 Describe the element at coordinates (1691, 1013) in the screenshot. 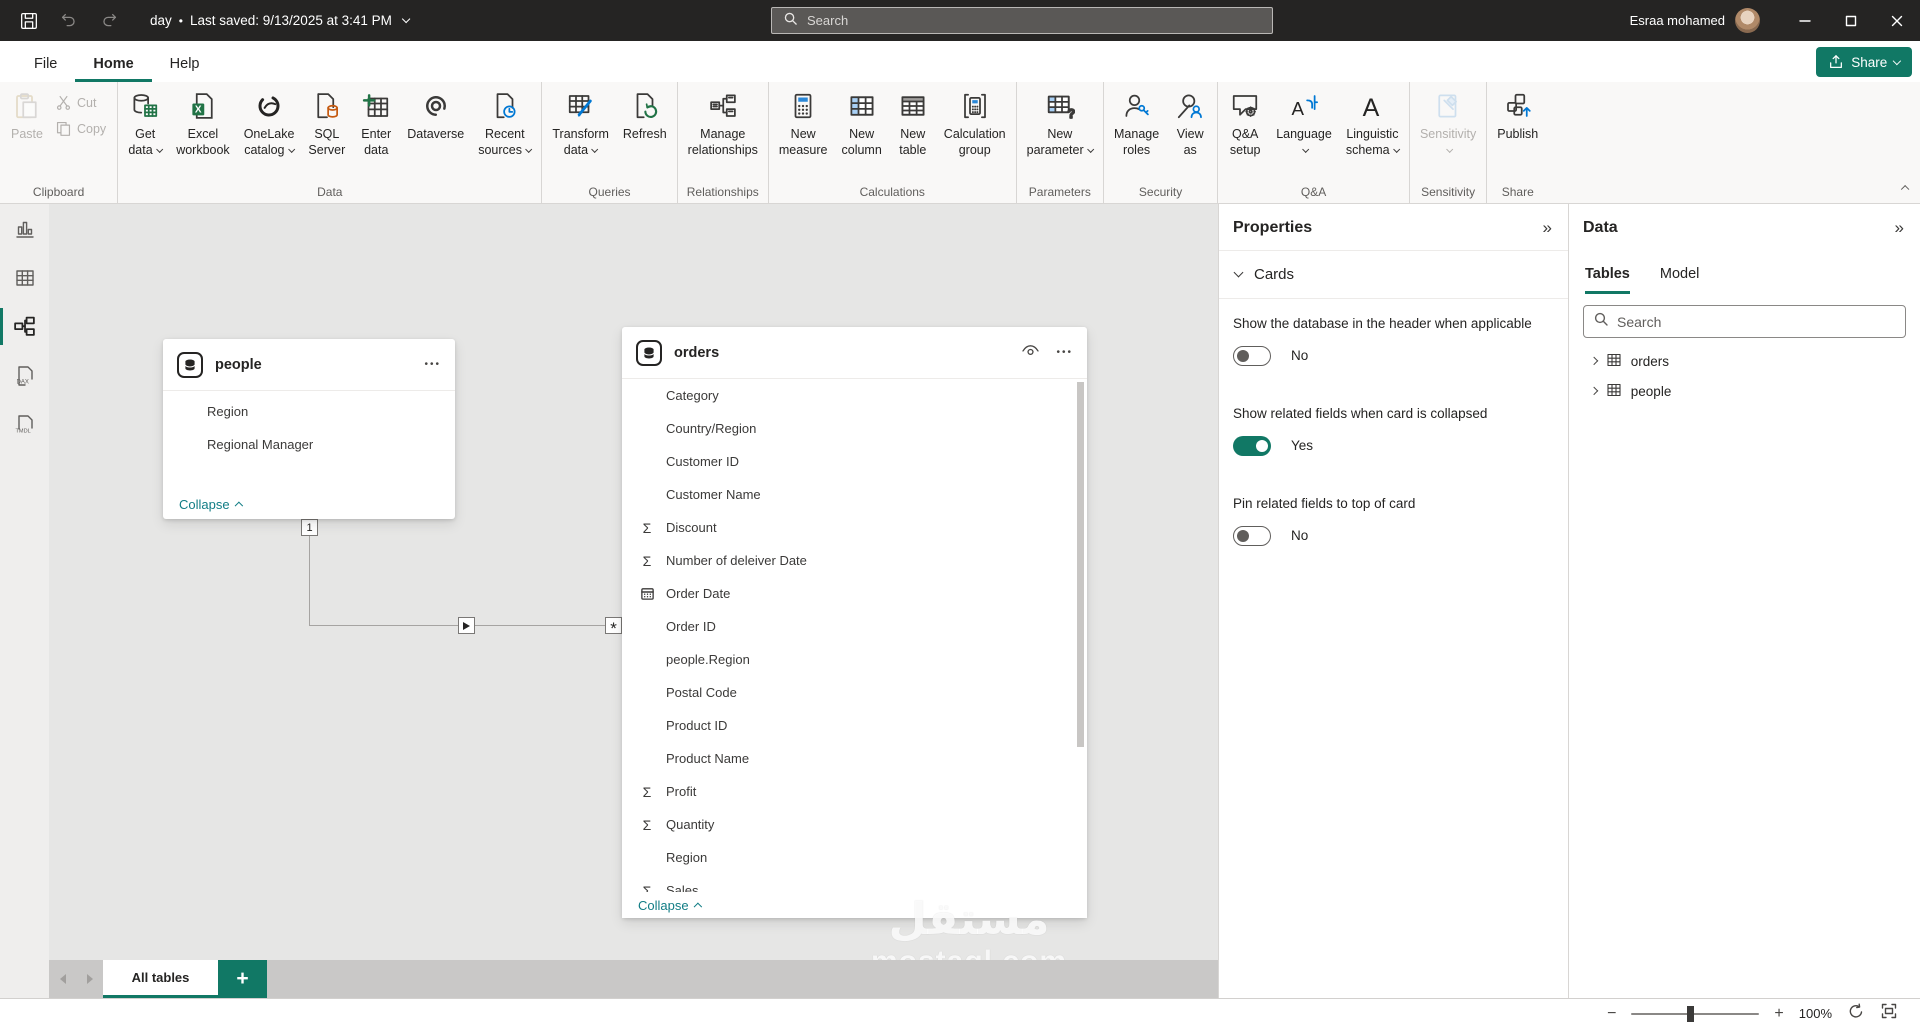

I see `zoom-slider-thumb` at that location.